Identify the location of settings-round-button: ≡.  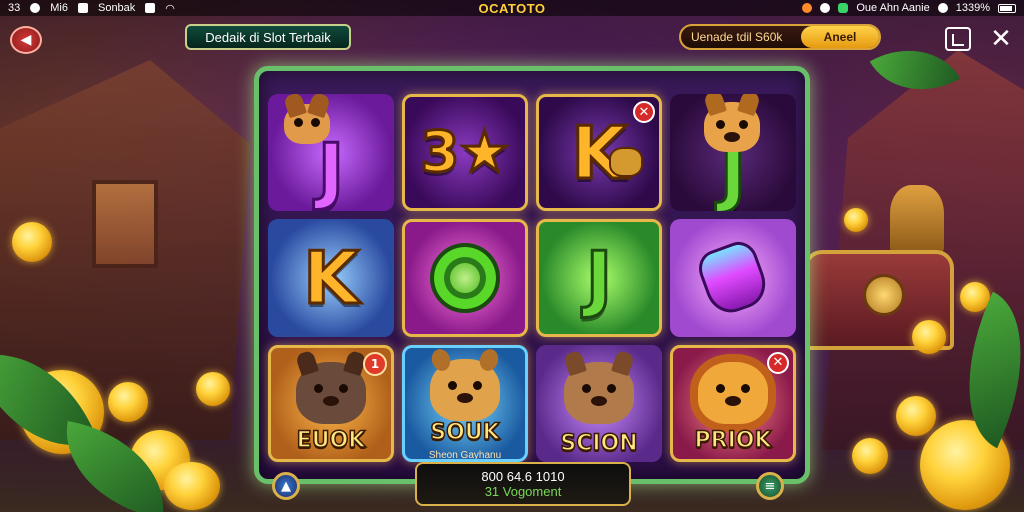
(770, 486).